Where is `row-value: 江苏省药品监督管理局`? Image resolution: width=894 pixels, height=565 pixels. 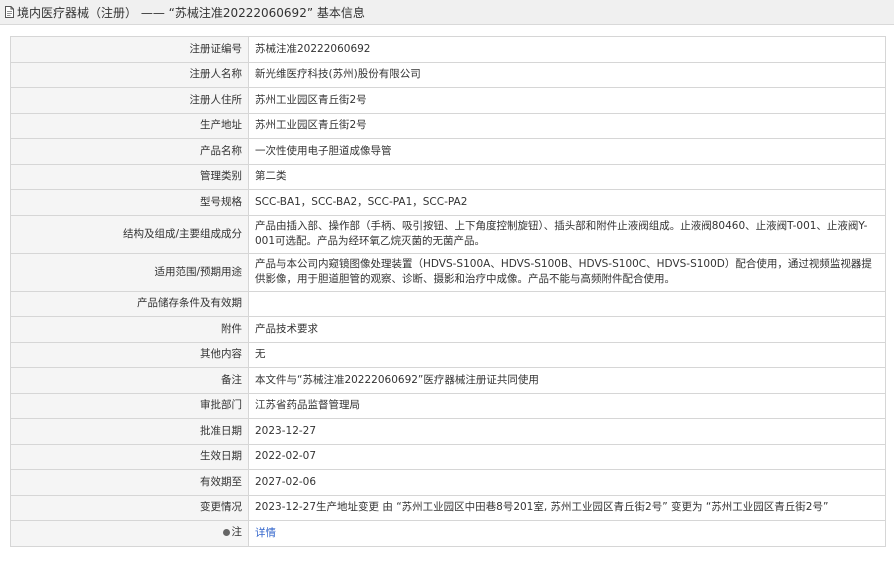 row-value: 江苏省药品监督管理局 is located at coordinates (567, 405).